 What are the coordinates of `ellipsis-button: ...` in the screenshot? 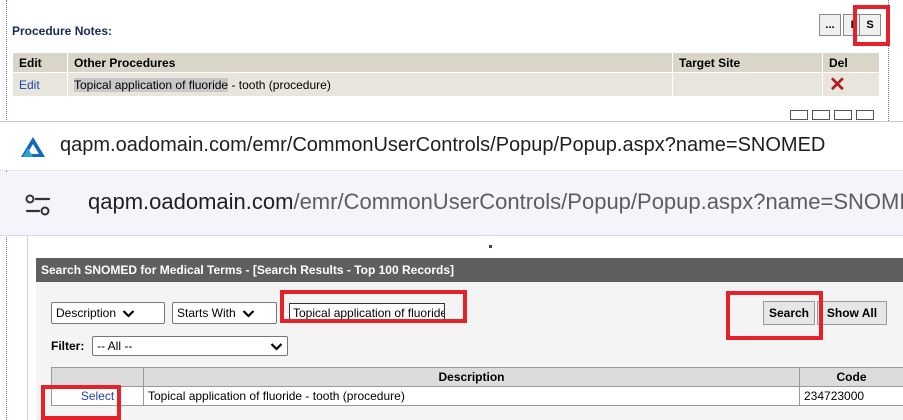 It's located at (830, 25).